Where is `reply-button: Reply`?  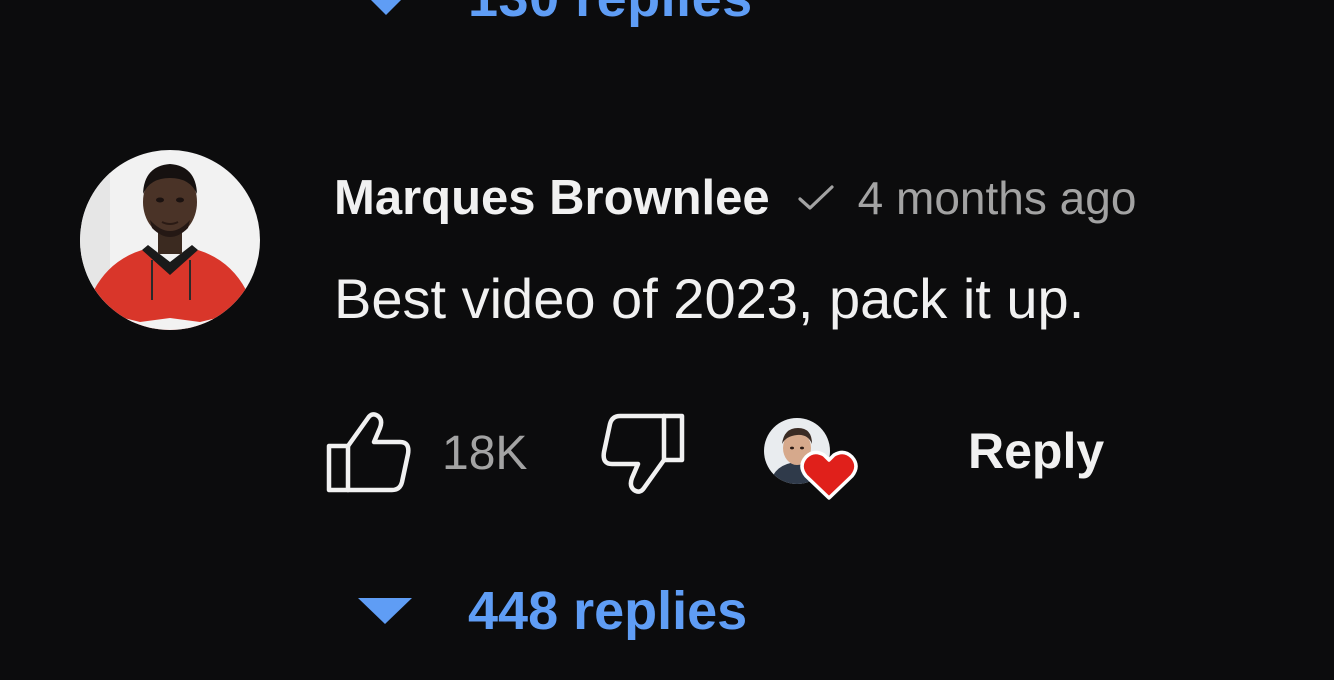 reply-button: Reply is located at coordinates (1036, 451).